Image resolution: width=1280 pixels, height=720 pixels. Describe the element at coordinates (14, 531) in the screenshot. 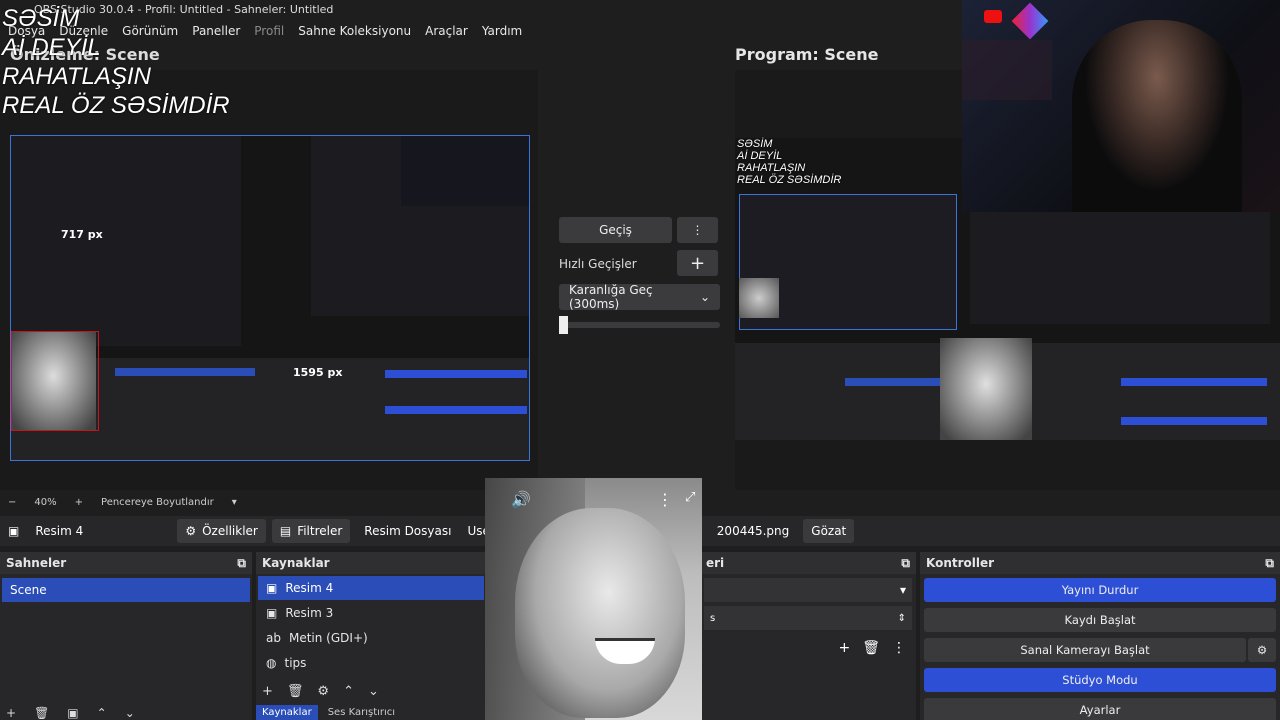

I see `source-image-icon: ▣` at that location.